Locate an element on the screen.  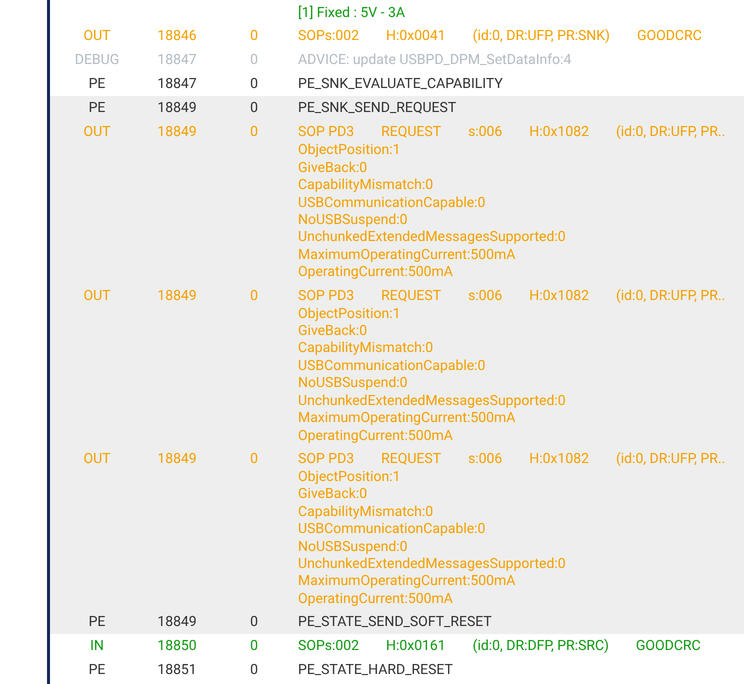
message-field: ADVICE: update USBPD_DPM_SetDataInfo:4 is located at coordinates (435, 60).